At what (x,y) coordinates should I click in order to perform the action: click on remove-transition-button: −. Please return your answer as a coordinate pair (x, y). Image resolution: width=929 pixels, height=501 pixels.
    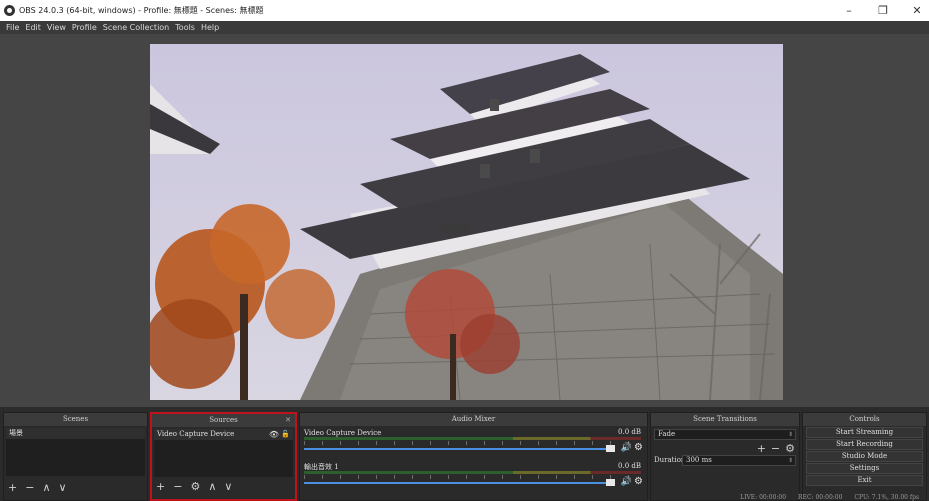
    Looking at the image, I should click on (775, 448).